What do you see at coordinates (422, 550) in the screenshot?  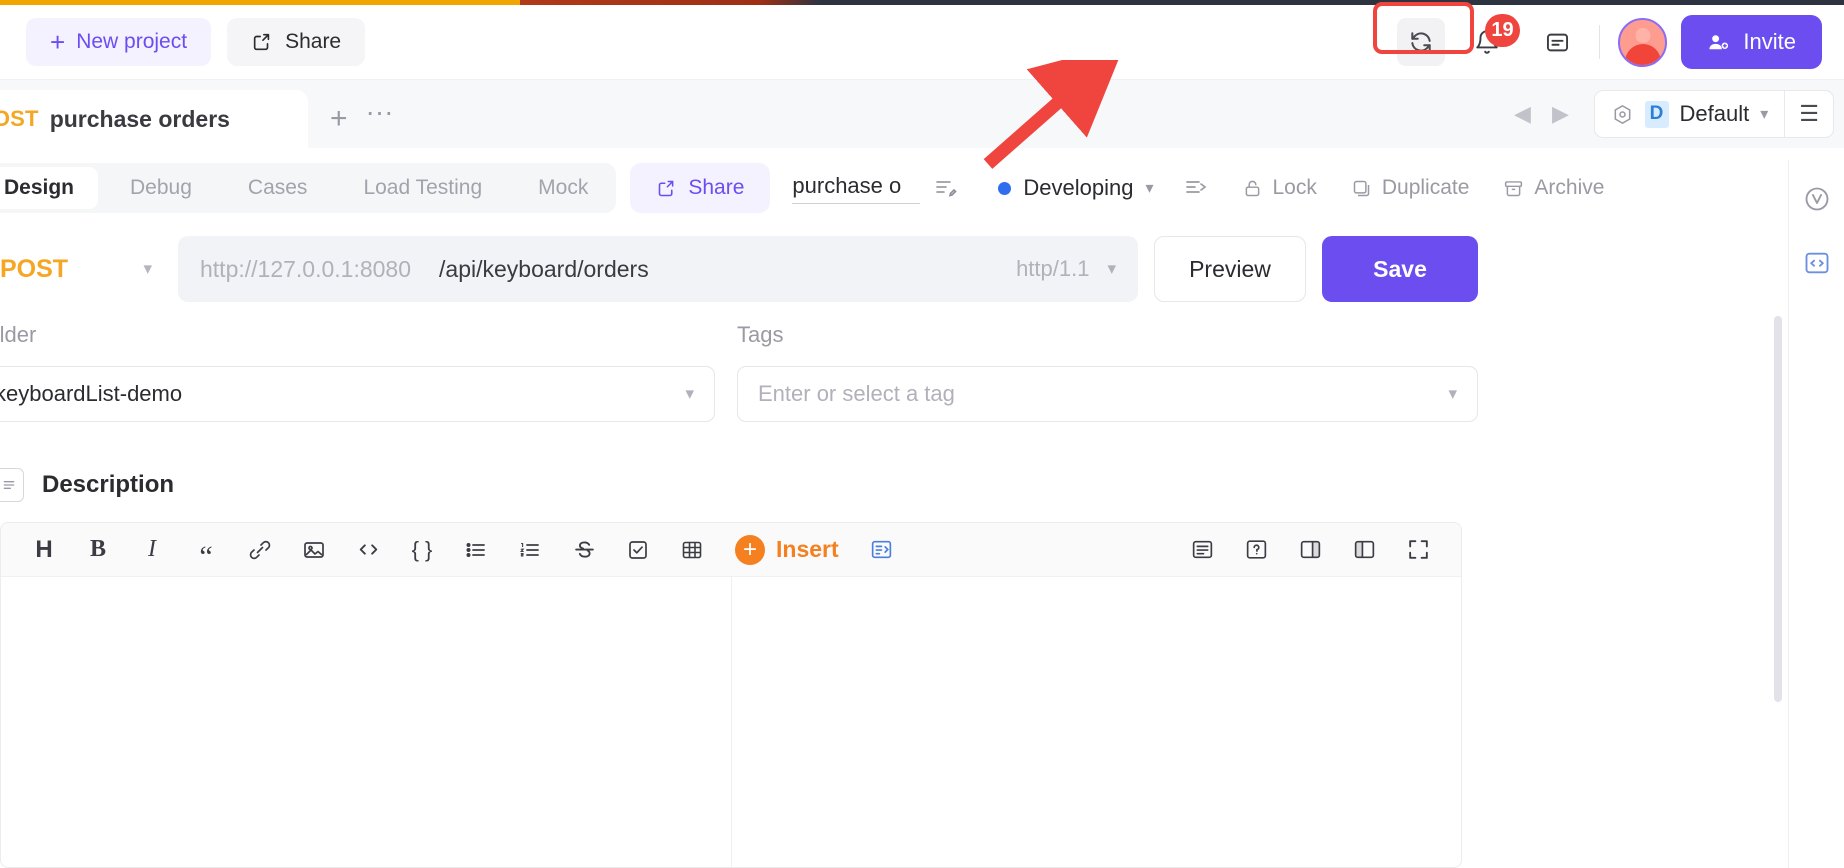 I see `code-block-icon: { }` at bounding box center [422, 550].